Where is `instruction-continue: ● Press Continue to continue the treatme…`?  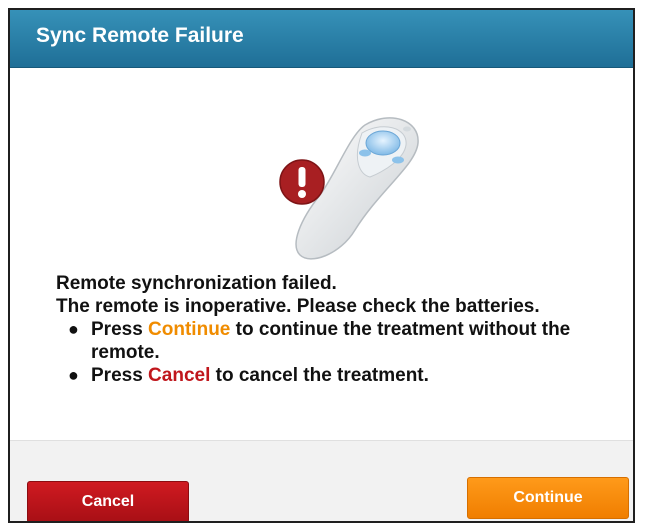
instruction-continue: ● Press Continue to continue the treatme… is located at coordinates (337, 341).